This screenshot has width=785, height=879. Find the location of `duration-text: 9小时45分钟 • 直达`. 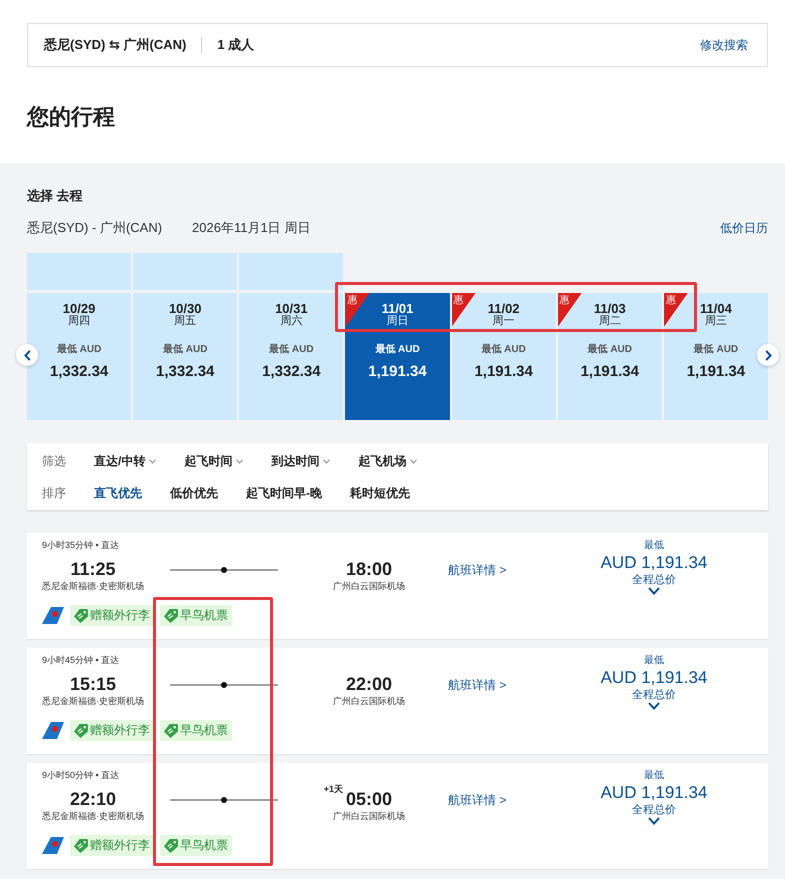

duration-text: 9小时45分钟 • 直达 is located at coordinates (81, 660).